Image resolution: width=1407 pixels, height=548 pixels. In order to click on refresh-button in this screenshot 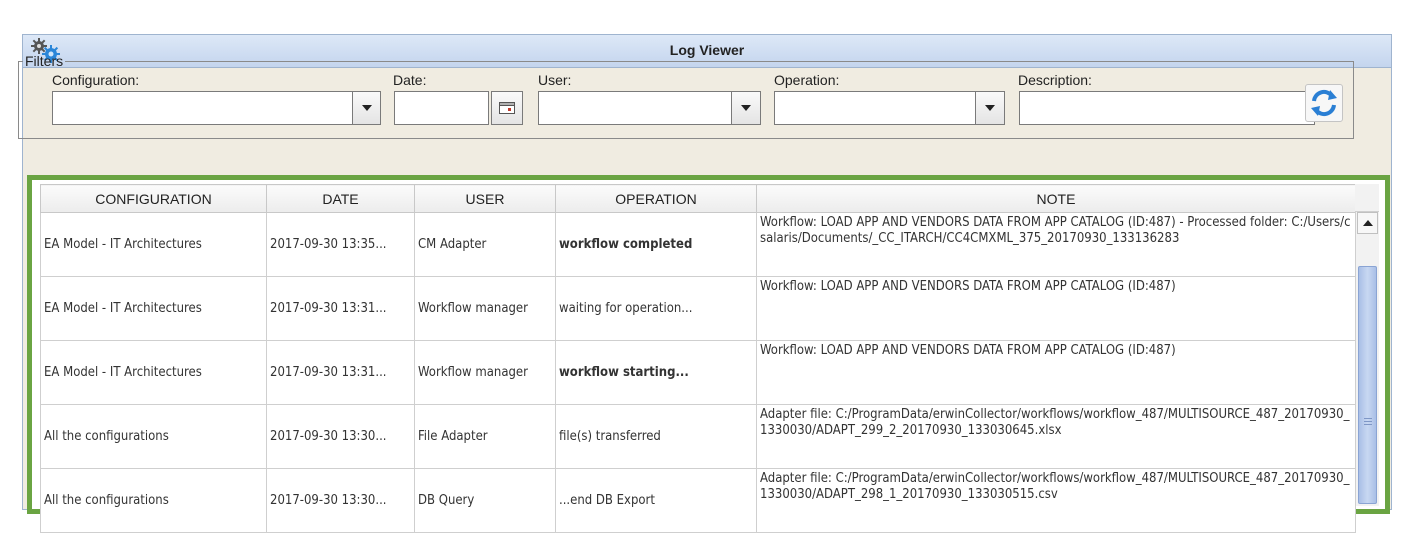, I will do `click(1324, 103)`.